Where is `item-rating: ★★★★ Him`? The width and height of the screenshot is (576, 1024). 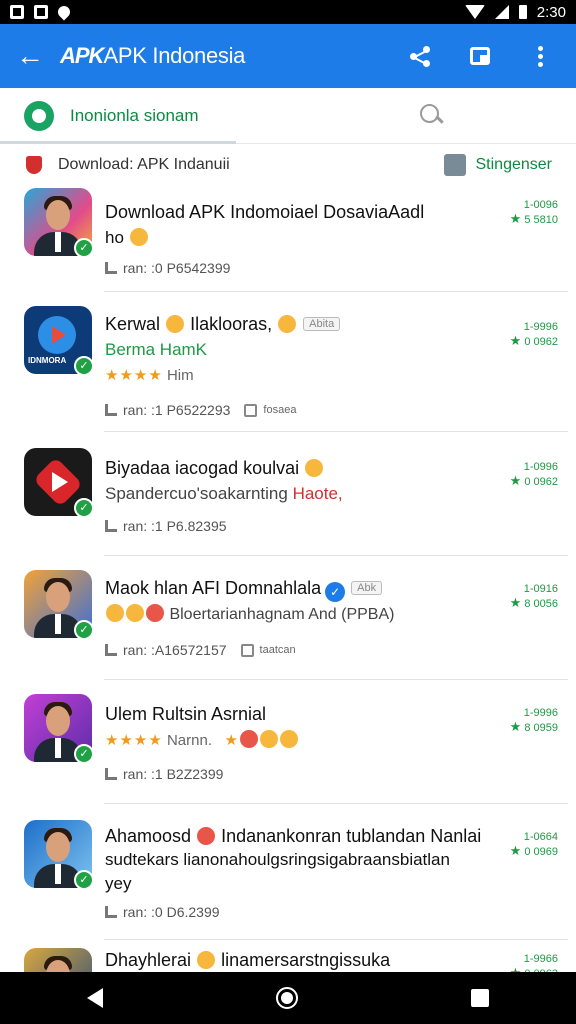 item-rating: ★★★★ Him is located at coordinates (149, 375).